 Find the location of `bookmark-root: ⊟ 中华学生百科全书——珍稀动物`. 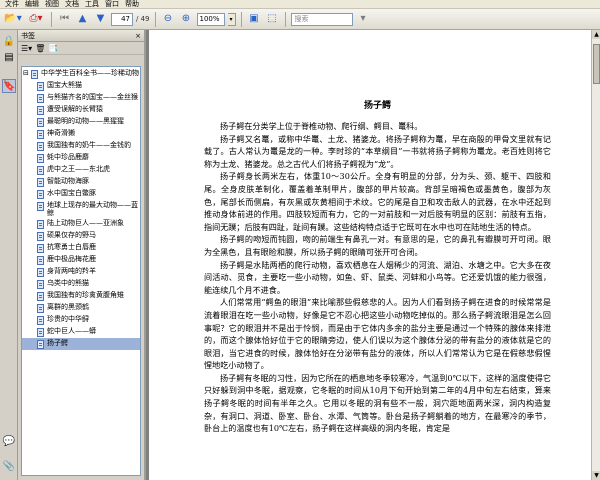

bookmark-root: ⊟ 中华学生百科全书——珍稀动物 is located at coordinates (81, 73).